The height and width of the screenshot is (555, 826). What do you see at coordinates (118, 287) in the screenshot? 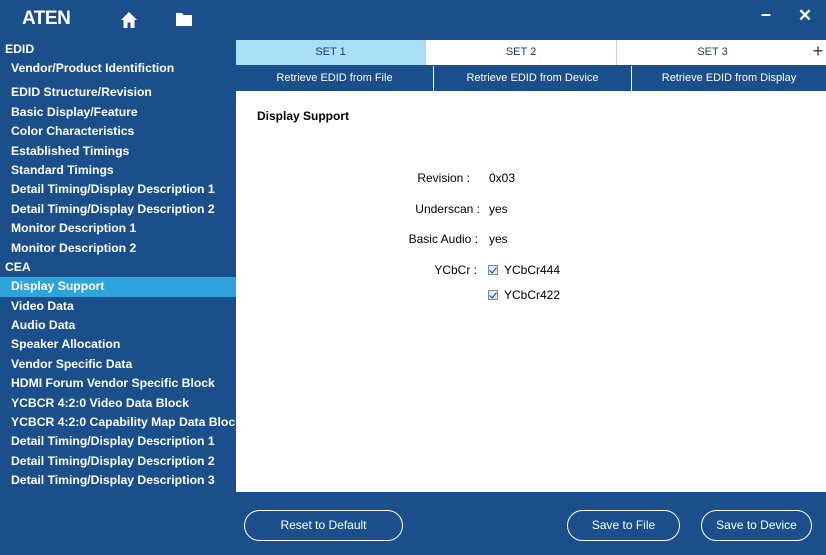
I see `sidebar-item: Display Support` at bounding box center [118, 287].